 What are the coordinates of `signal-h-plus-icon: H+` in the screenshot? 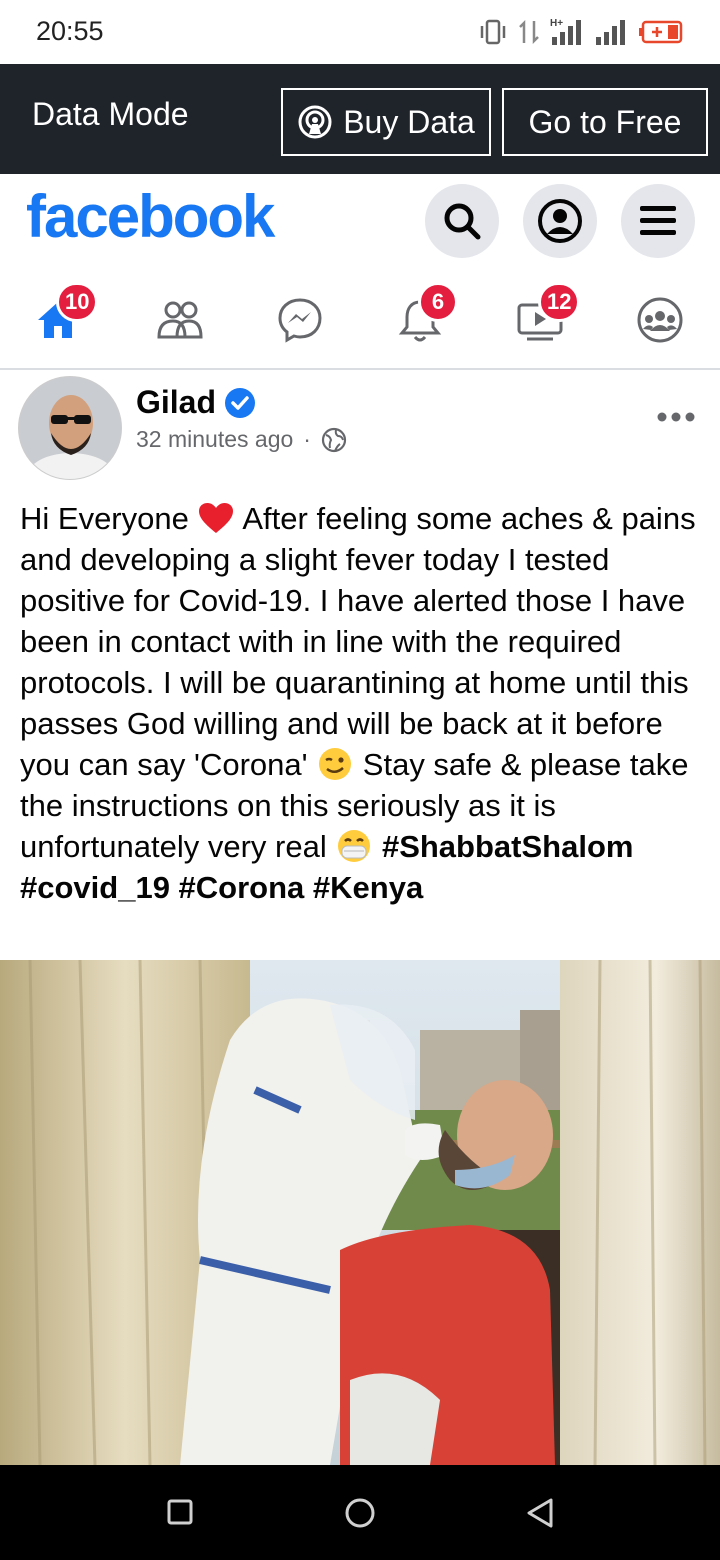 It's located at (565, 31).